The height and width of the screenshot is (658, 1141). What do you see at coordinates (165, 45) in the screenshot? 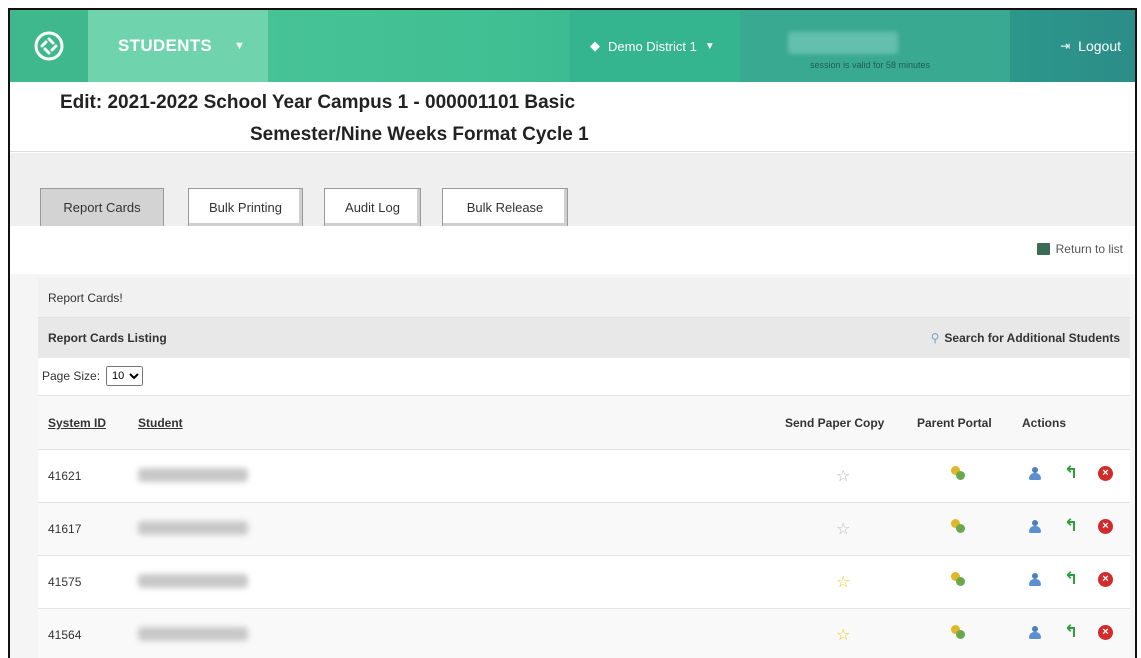
I see `module-label: STUDENTS` at bounding box center [165, 45].